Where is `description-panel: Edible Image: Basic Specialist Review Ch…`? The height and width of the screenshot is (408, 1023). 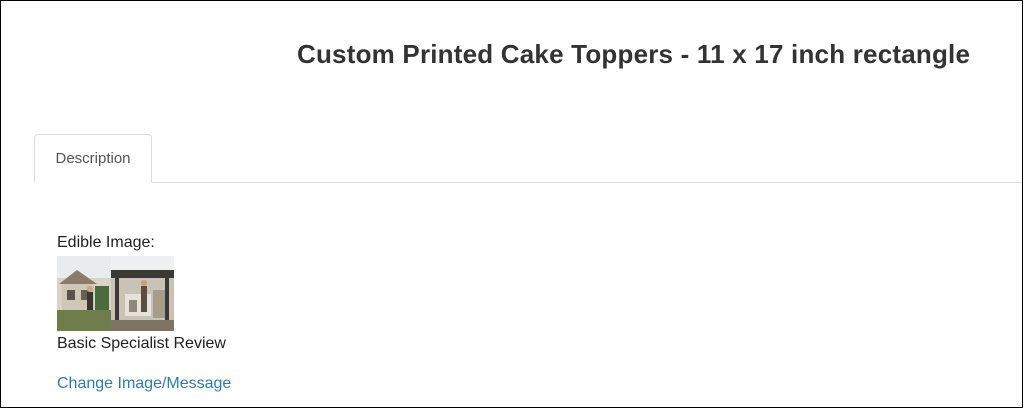
description-panel: Edible Image: Basic Specialist Review Ch… is located at coordinates (144, 313).